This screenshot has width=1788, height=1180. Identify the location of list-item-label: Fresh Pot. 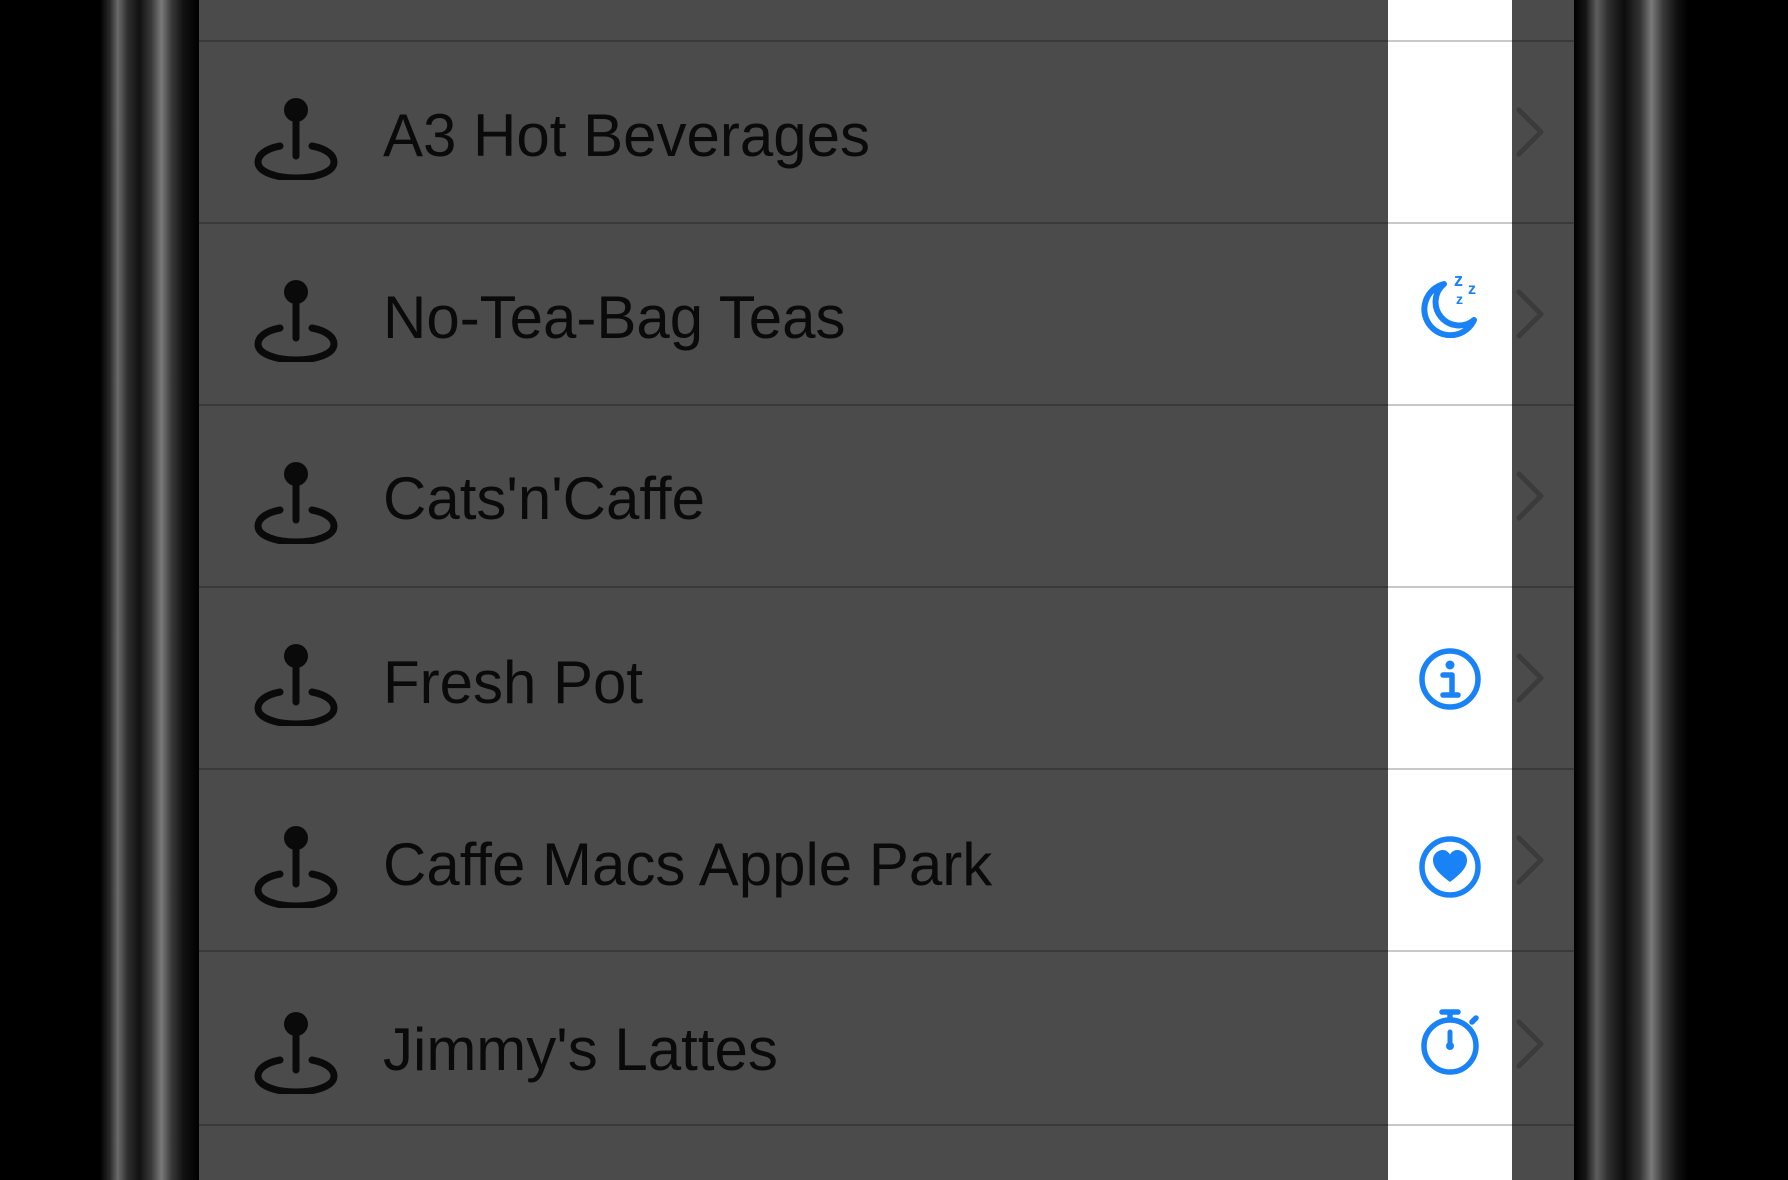
(513, 682).